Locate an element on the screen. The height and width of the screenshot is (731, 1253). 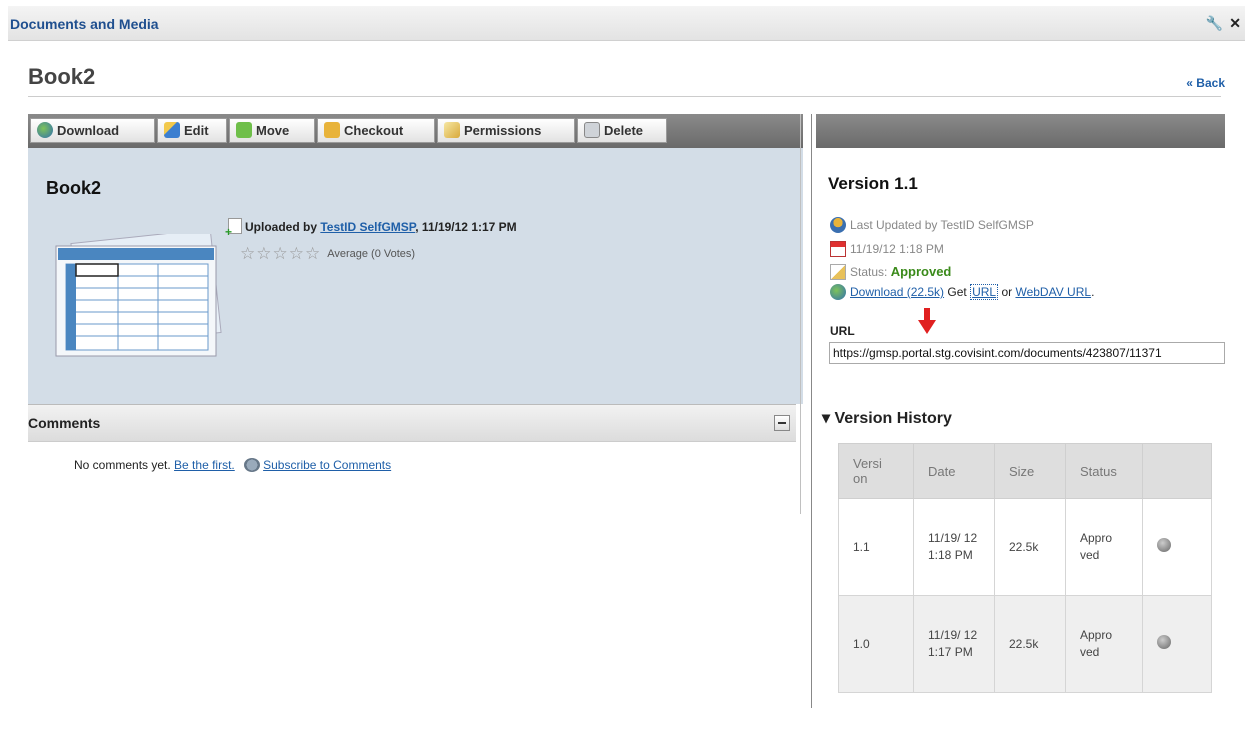
cell-version: 1.0 is located at coordinates (876, 644).